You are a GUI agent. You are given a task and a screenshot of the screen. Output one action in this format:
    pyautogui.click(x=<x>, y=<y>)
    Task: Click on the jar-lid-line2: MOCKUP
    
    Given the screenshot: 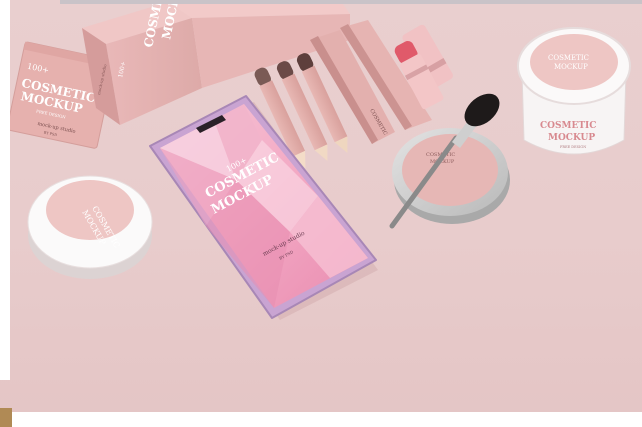 What is the action you would take?
    pyautogui.click(x=571, y=67)
    